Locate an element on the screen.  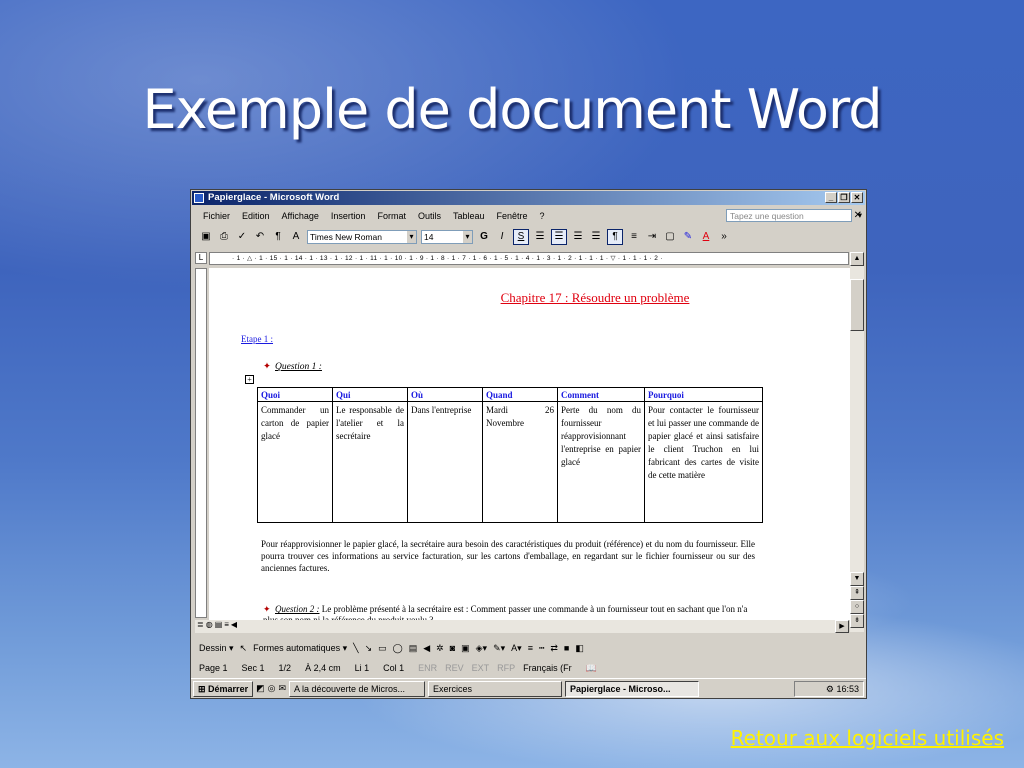
highlight-icon: ✎ is located at coordinates (688, 237).